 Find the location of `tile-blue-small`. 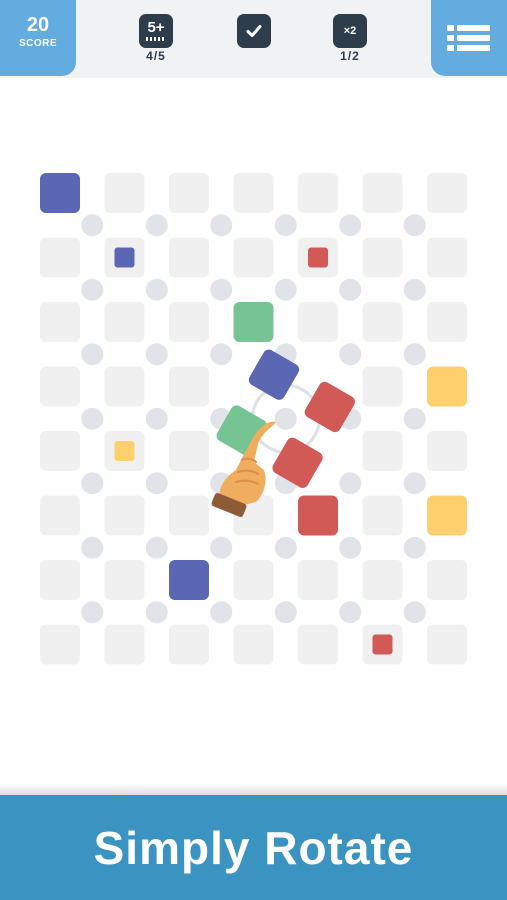

tile-blue-small is located at coordinates (124, 257).